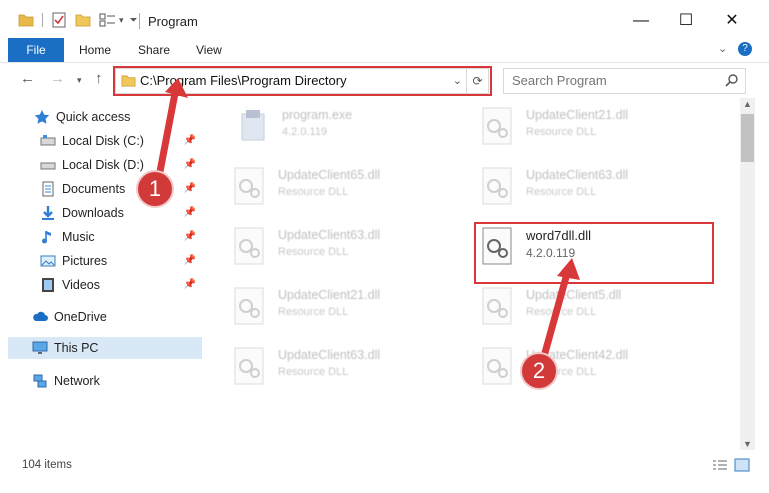 Image resolution: width=769 pixels, height=493 pixels. I want to click on arrow-to-file, so click(555, 315).